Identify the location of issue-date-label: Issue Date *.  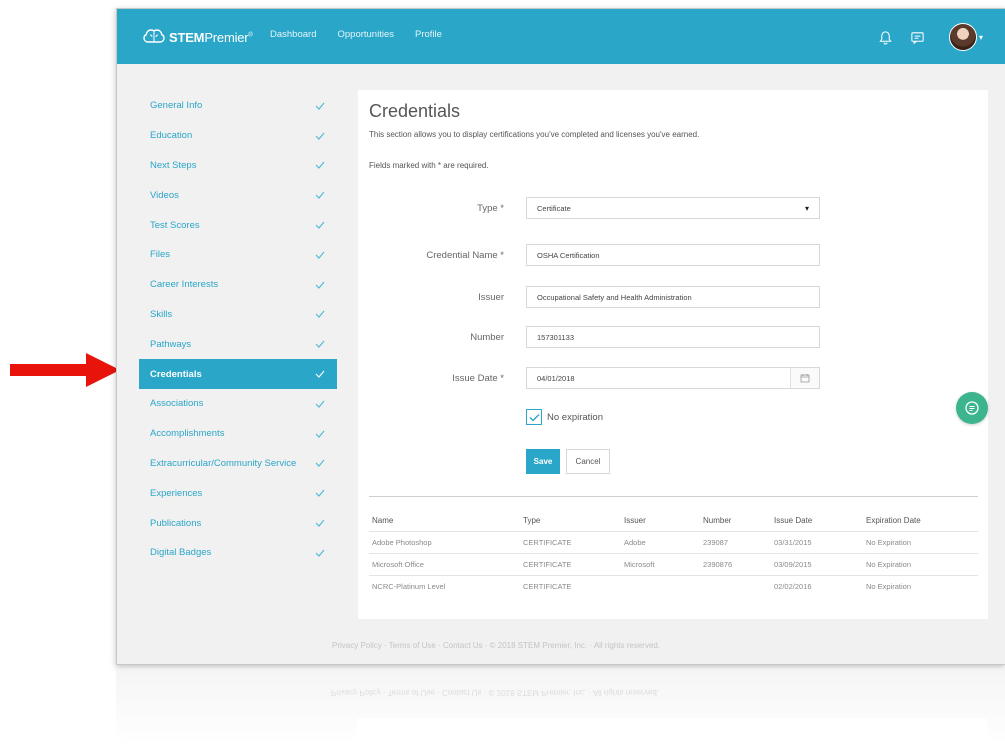
(478, 378).